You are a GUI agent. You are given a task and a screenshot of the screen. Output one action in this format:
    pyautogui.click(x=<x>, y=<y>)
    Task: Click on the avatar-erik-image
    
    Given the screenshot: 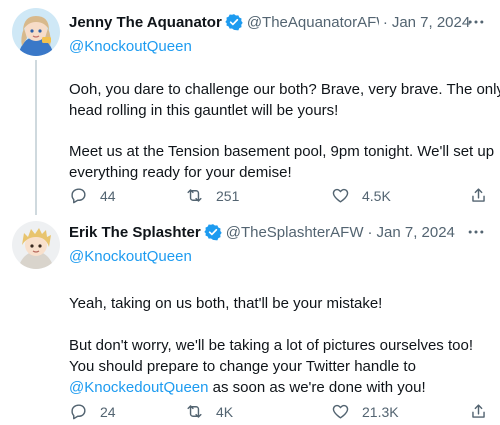 What is the action you would take?
    pyautogui.click(x=36, y=245)
    